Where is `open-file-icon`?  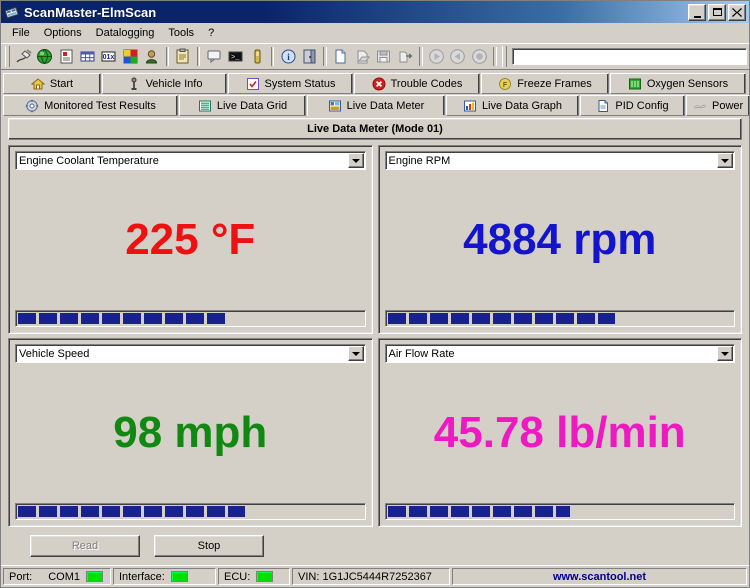 open-file-icon is located at coordinates (361, 57).